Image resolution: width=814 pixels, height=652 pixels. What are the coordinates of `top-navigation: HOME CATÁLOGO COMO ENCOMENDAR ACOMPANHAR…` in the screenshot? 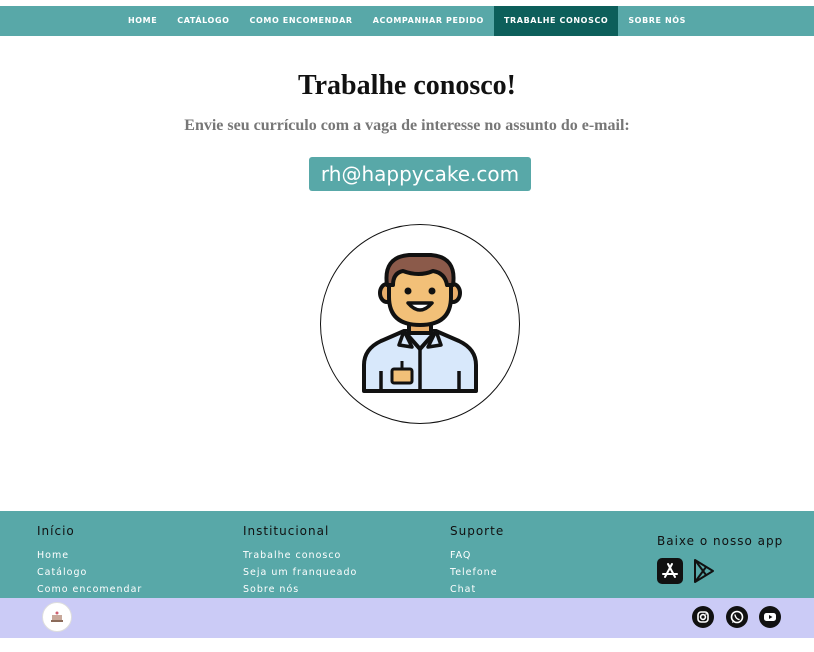 It's located at (407, 21).